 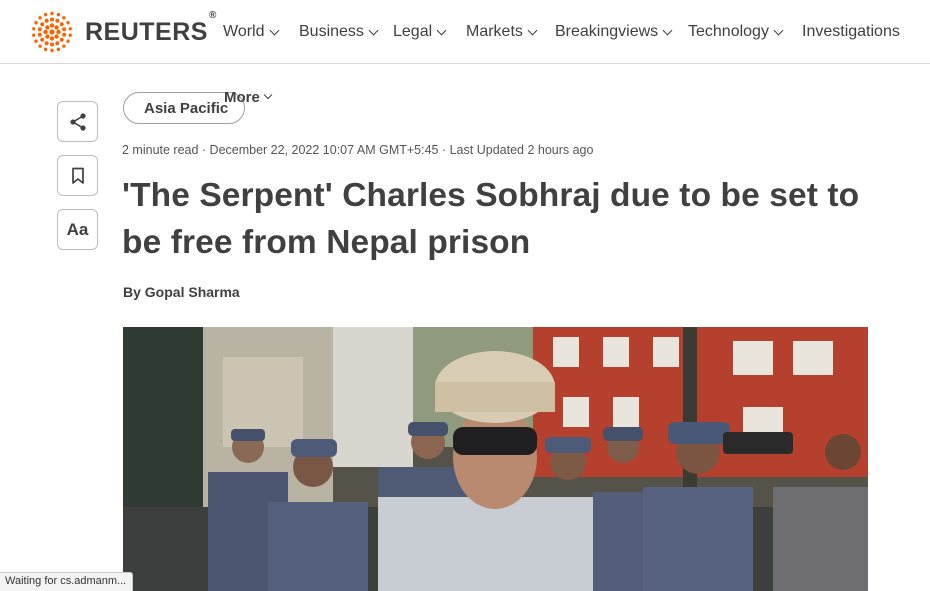 I want to click on nav-business: Business, so click(x=339, y=32).